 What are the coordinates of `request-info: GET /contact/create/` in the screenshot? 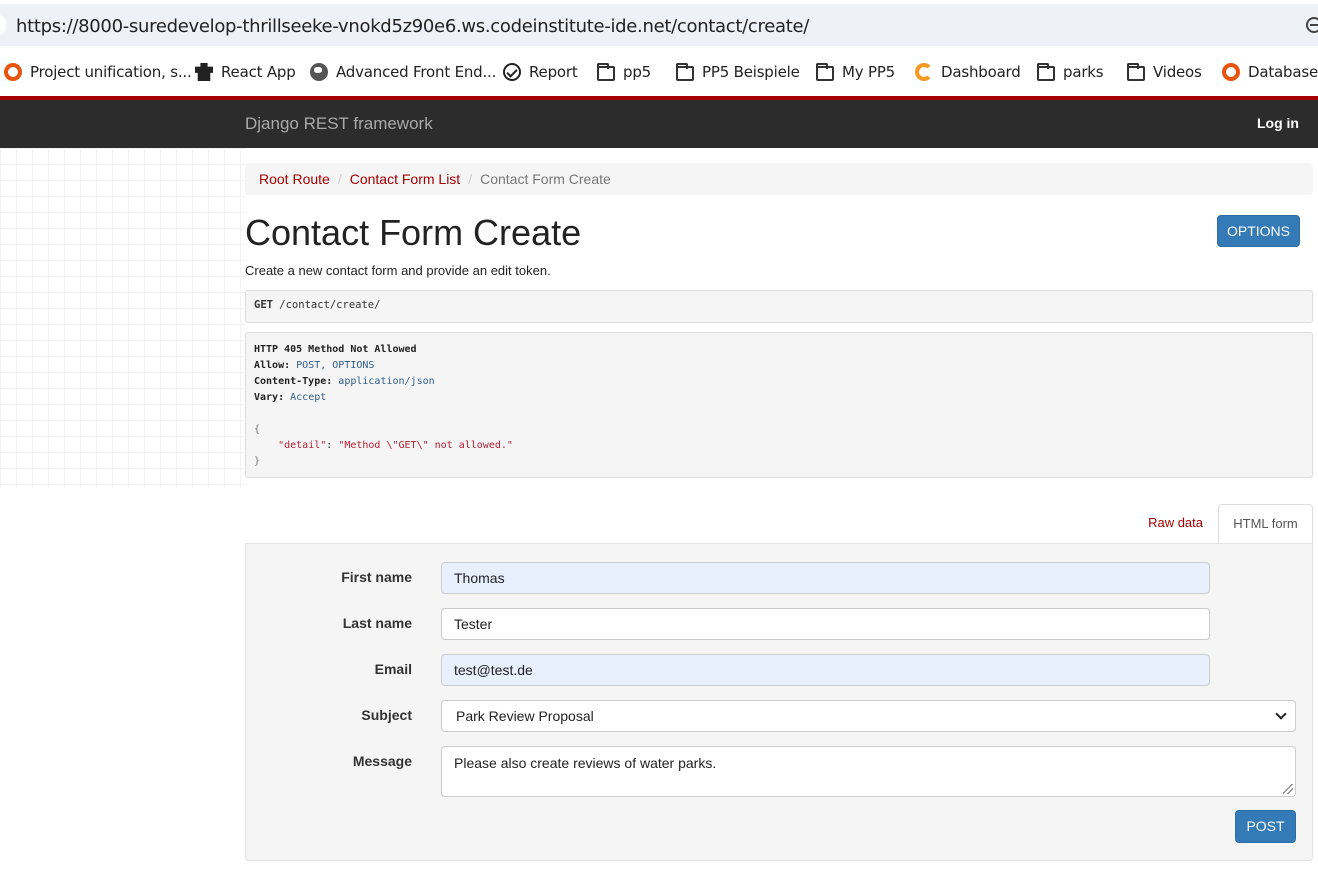 It's located at (779, 306).